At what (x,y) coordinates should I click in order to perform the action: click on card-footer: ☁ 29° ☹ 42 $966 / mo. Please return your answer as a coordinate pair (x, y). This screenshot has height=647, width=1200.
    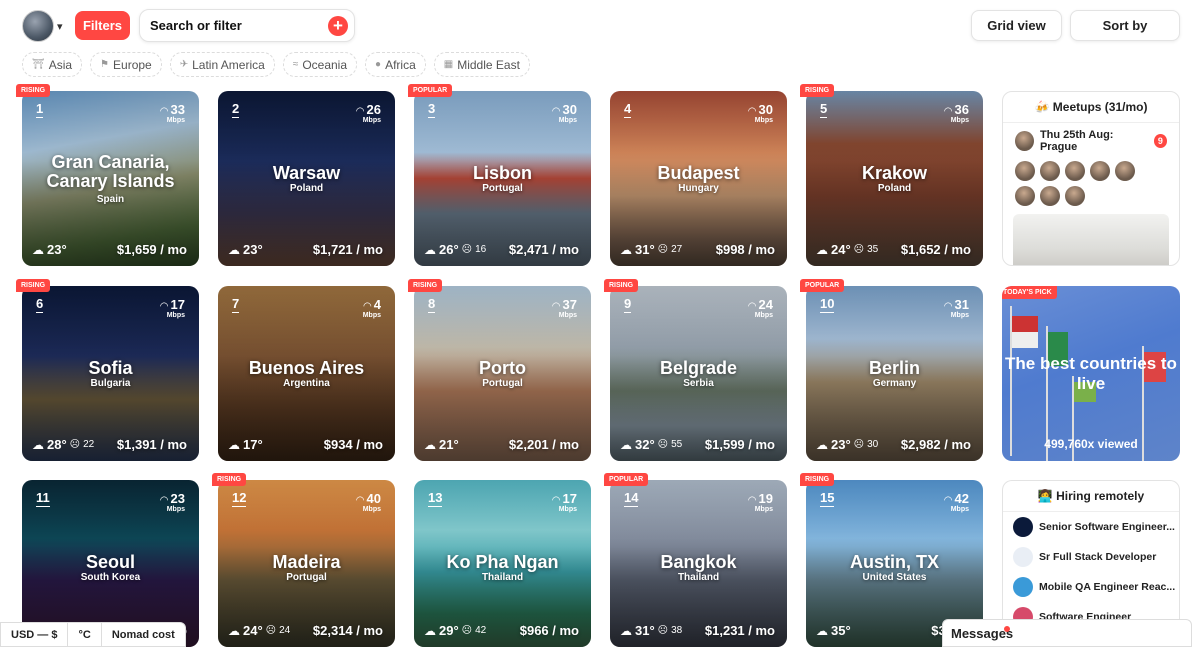
    Looking at the image, I should click on (501, 630).